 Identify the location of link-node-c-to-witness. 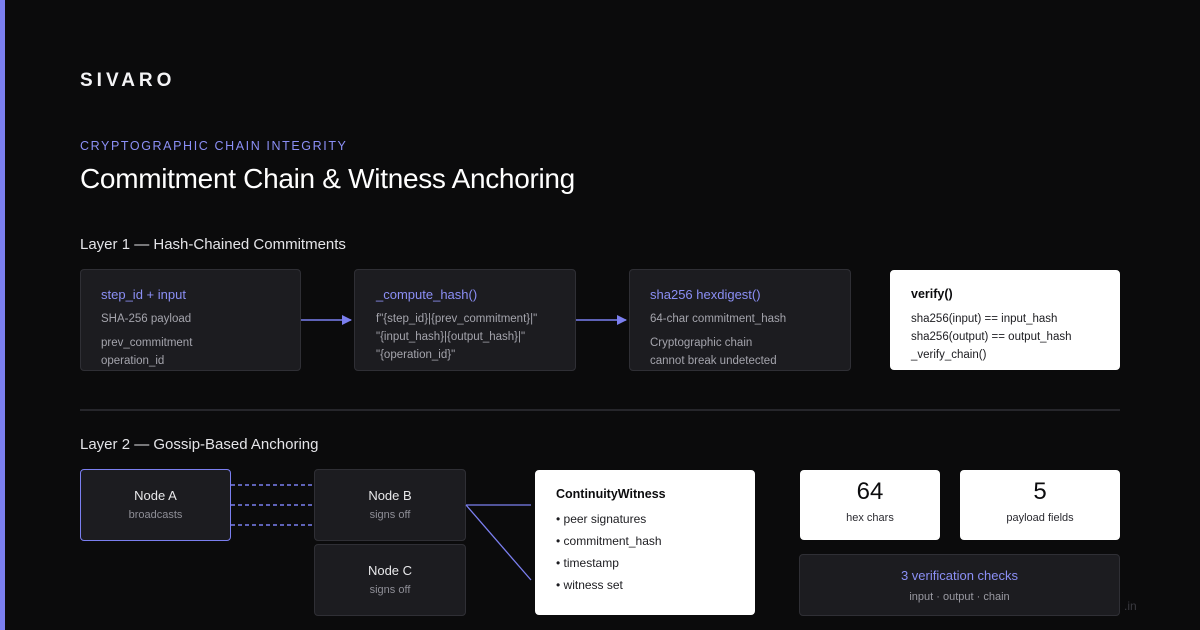
(498, 542).